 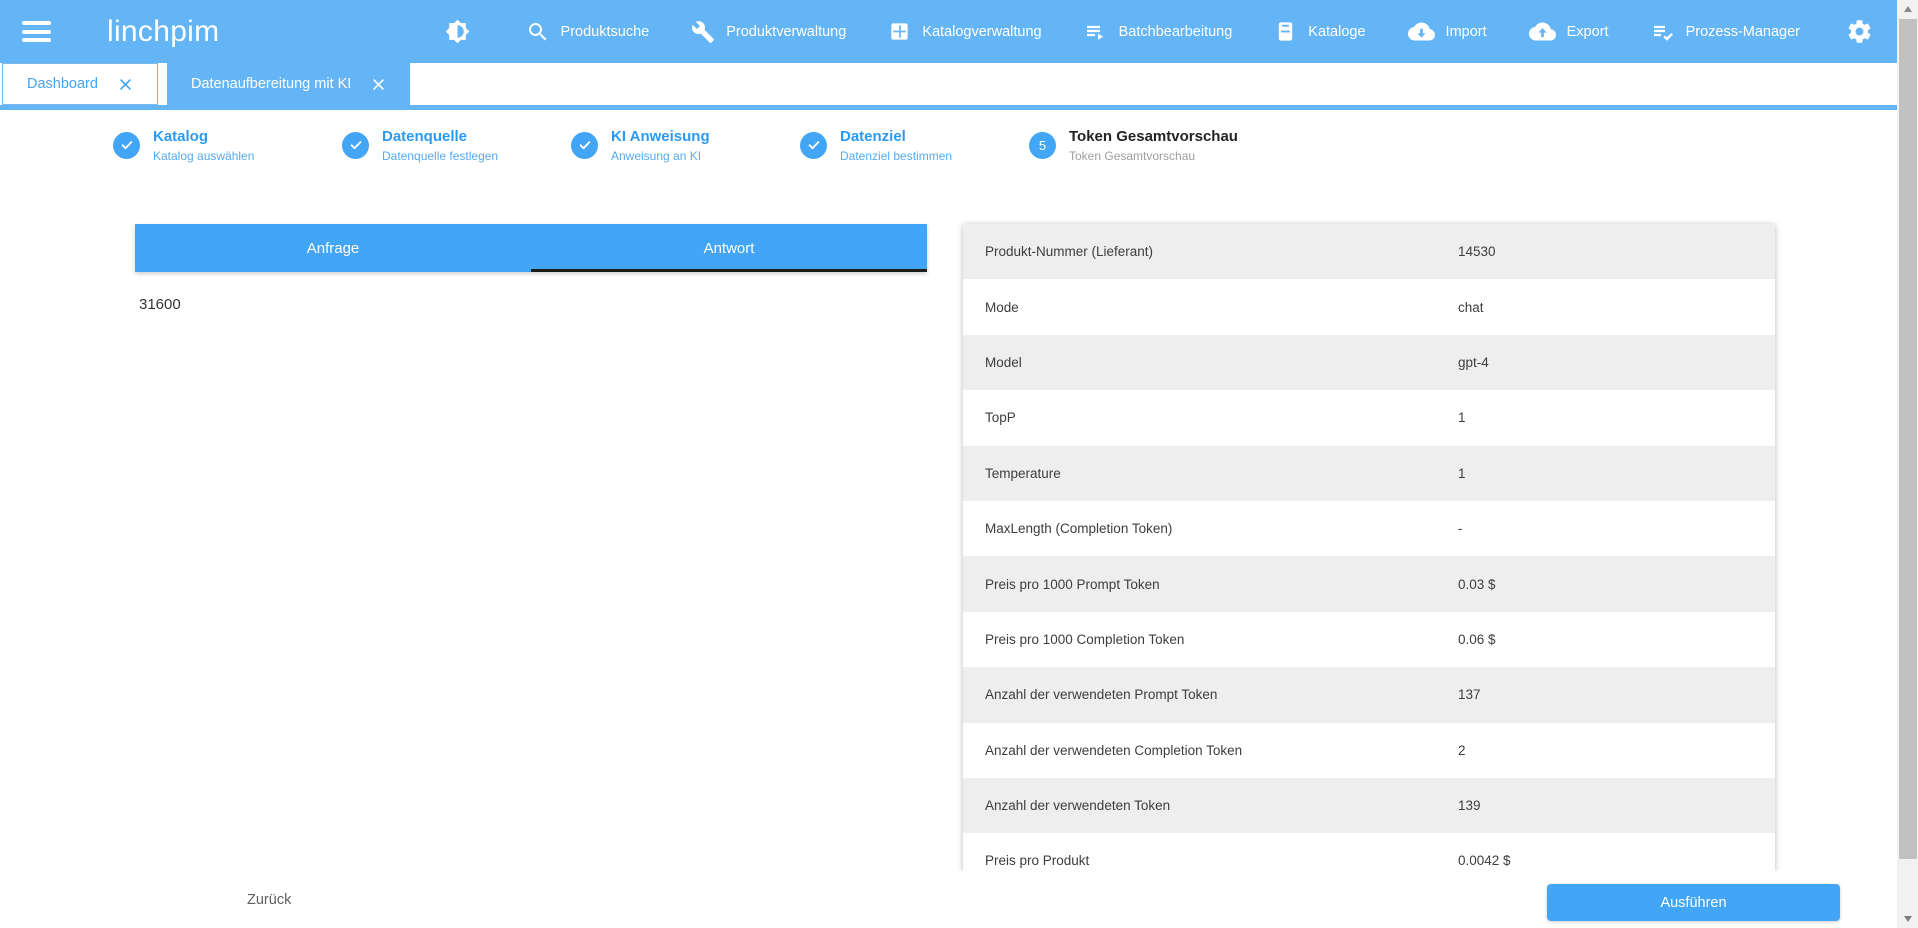 What do you see at coordinates (1369, 805) in the screenshot?
I see `table-row: Anzahl der verwendeten Token 139` at bounding box center [1369, 805].